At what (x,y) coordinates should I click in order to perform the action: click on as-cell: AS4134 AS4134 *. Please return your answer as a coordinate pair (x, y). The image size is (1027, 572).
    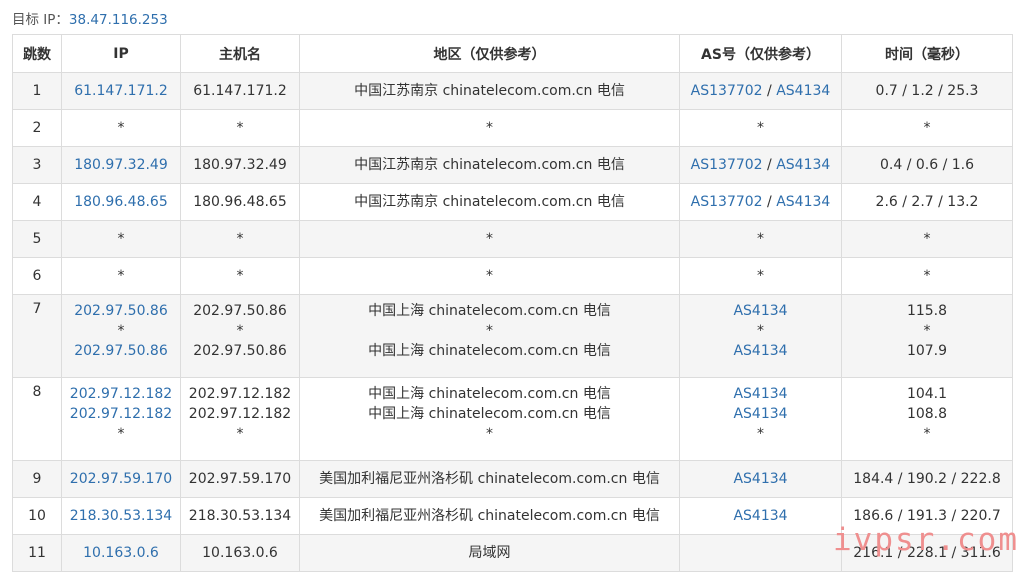
    Looking at the image, I should click on (760, 419).